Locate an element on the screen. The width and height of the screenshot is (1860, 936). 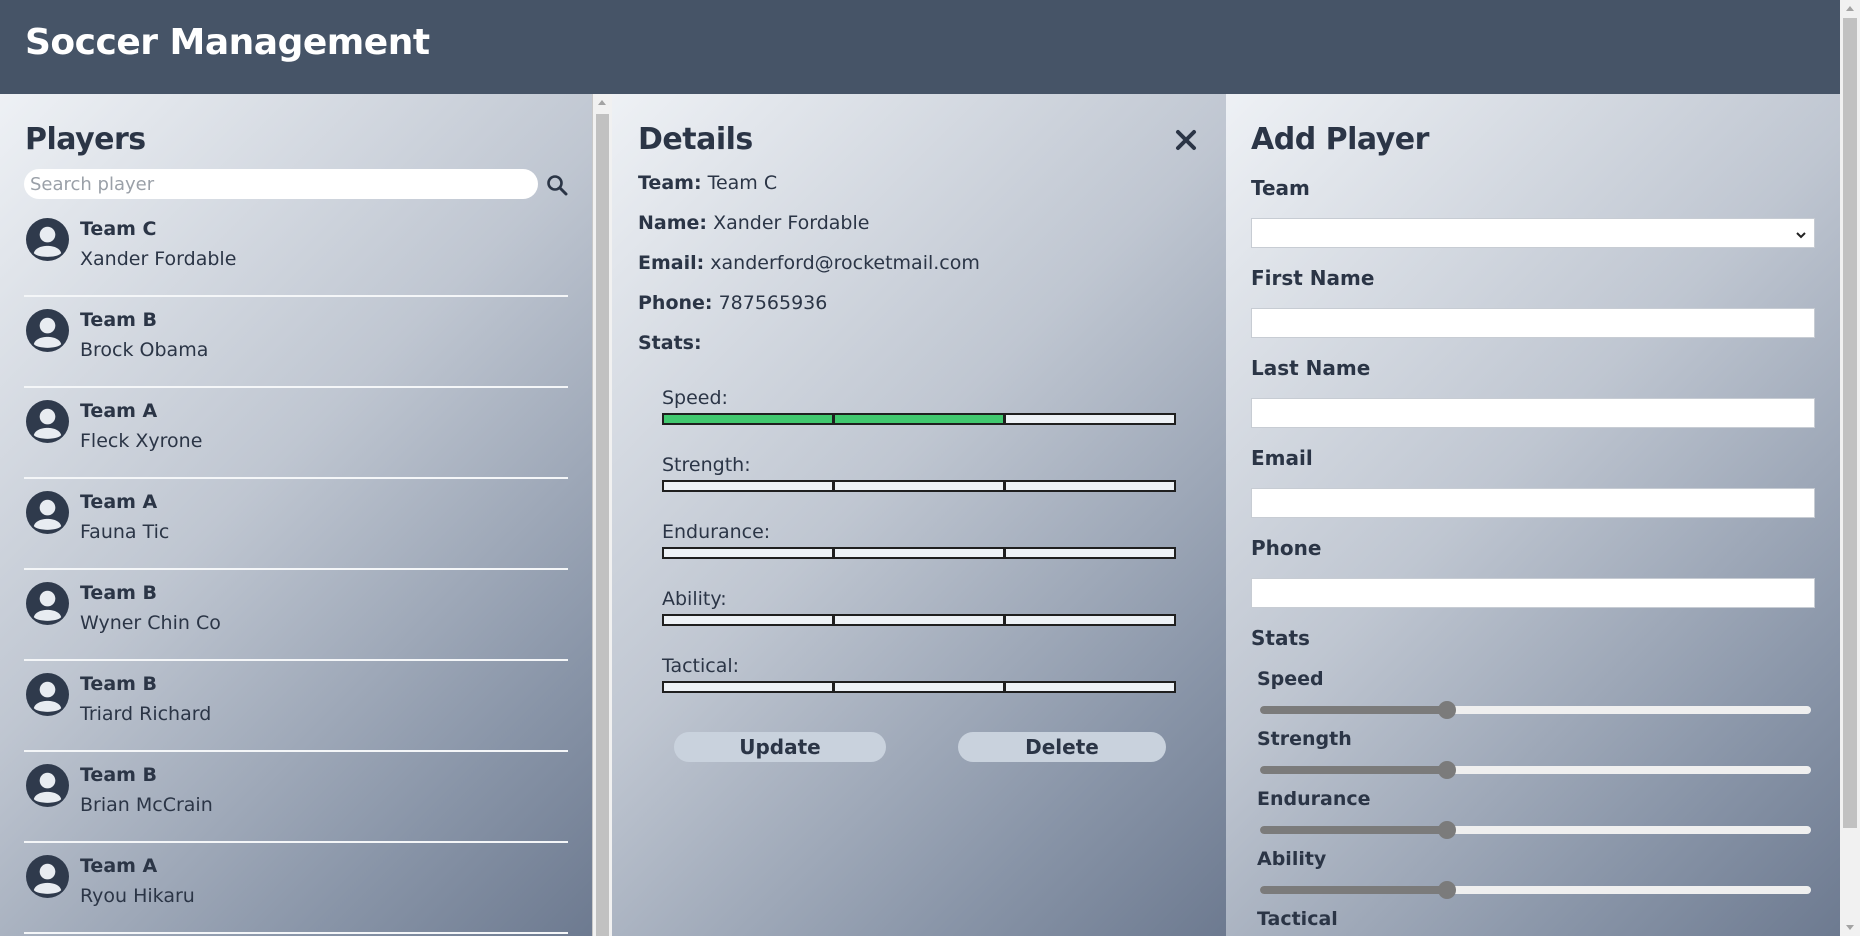
stat-row: Tactical: is located at coordinates (919, 674).